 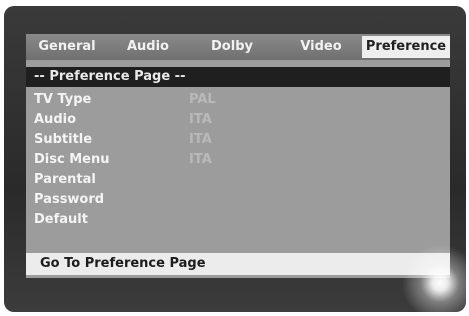 I want to click on status-bar: Go To Preference Page, so click(x=238, y=264).